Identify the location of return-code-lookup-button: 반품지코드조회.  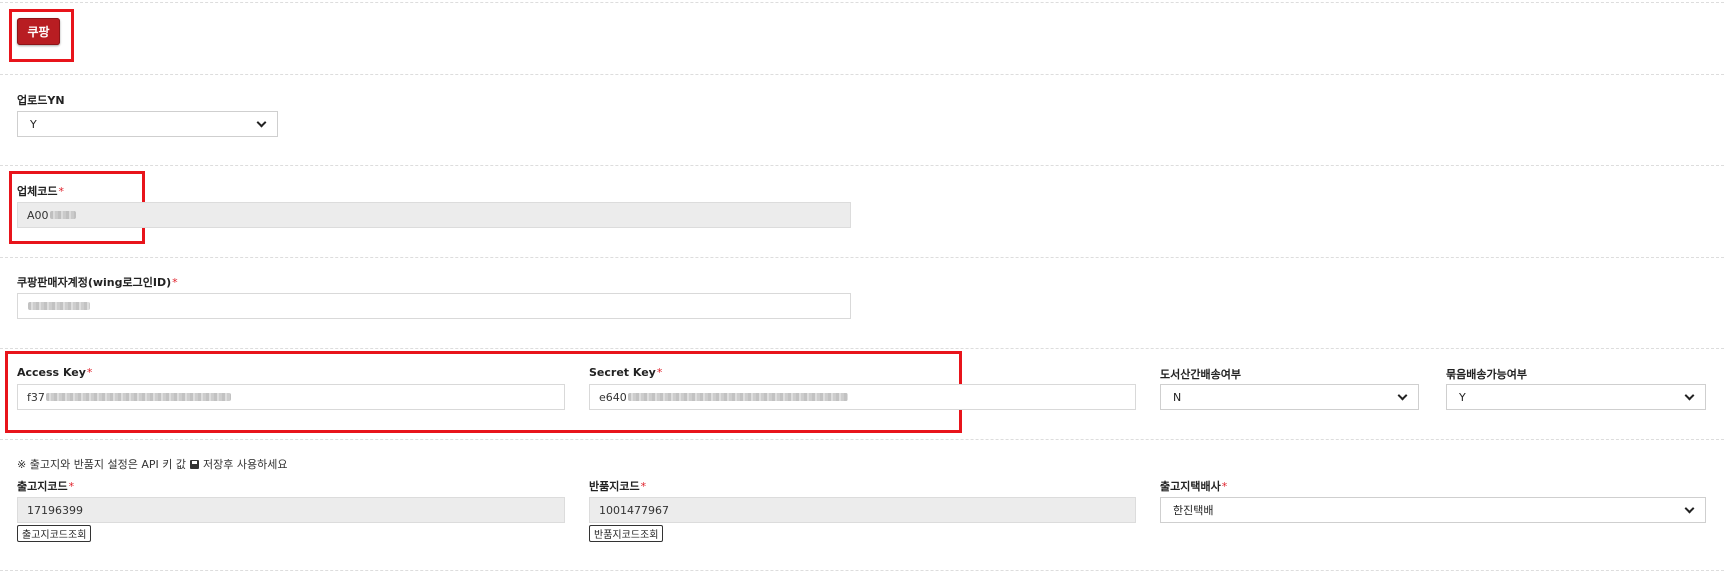
(626, 533).